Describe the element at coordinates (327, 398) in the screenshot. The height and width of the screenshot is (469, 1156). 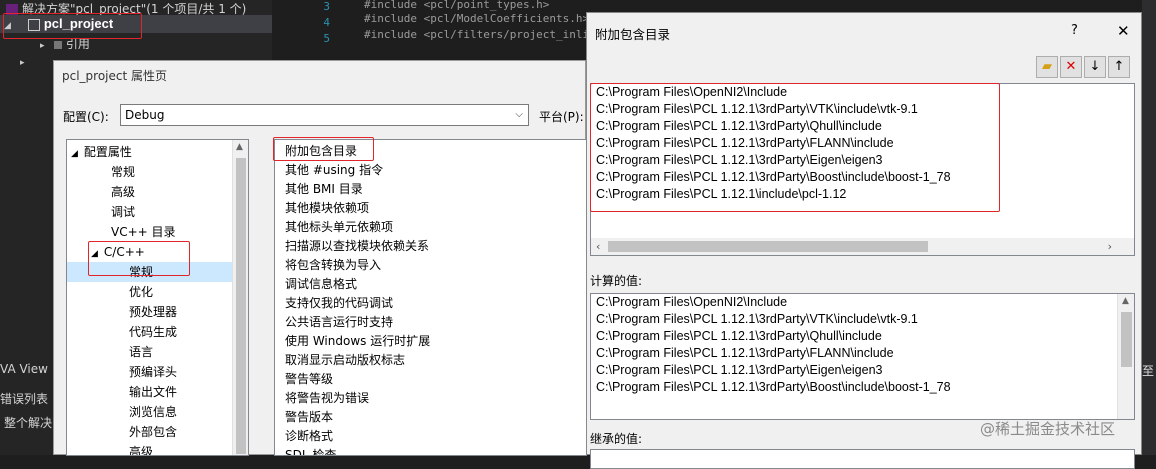
I see `property-row: 将警告视为错误` at that location.